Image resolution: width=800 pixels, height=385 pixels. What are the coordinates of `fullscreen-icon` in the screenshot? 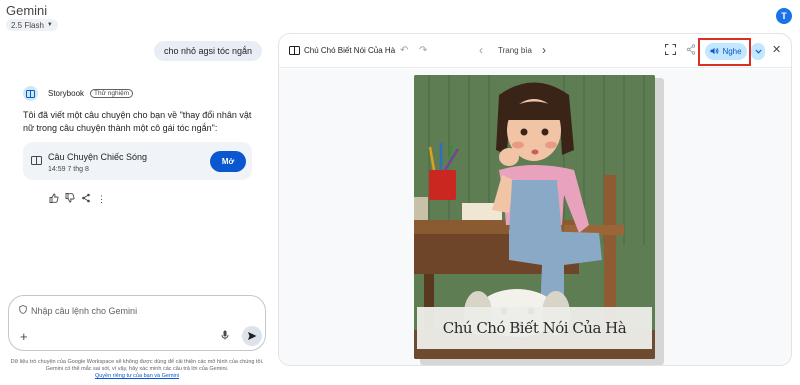 It's located at (670, 50).